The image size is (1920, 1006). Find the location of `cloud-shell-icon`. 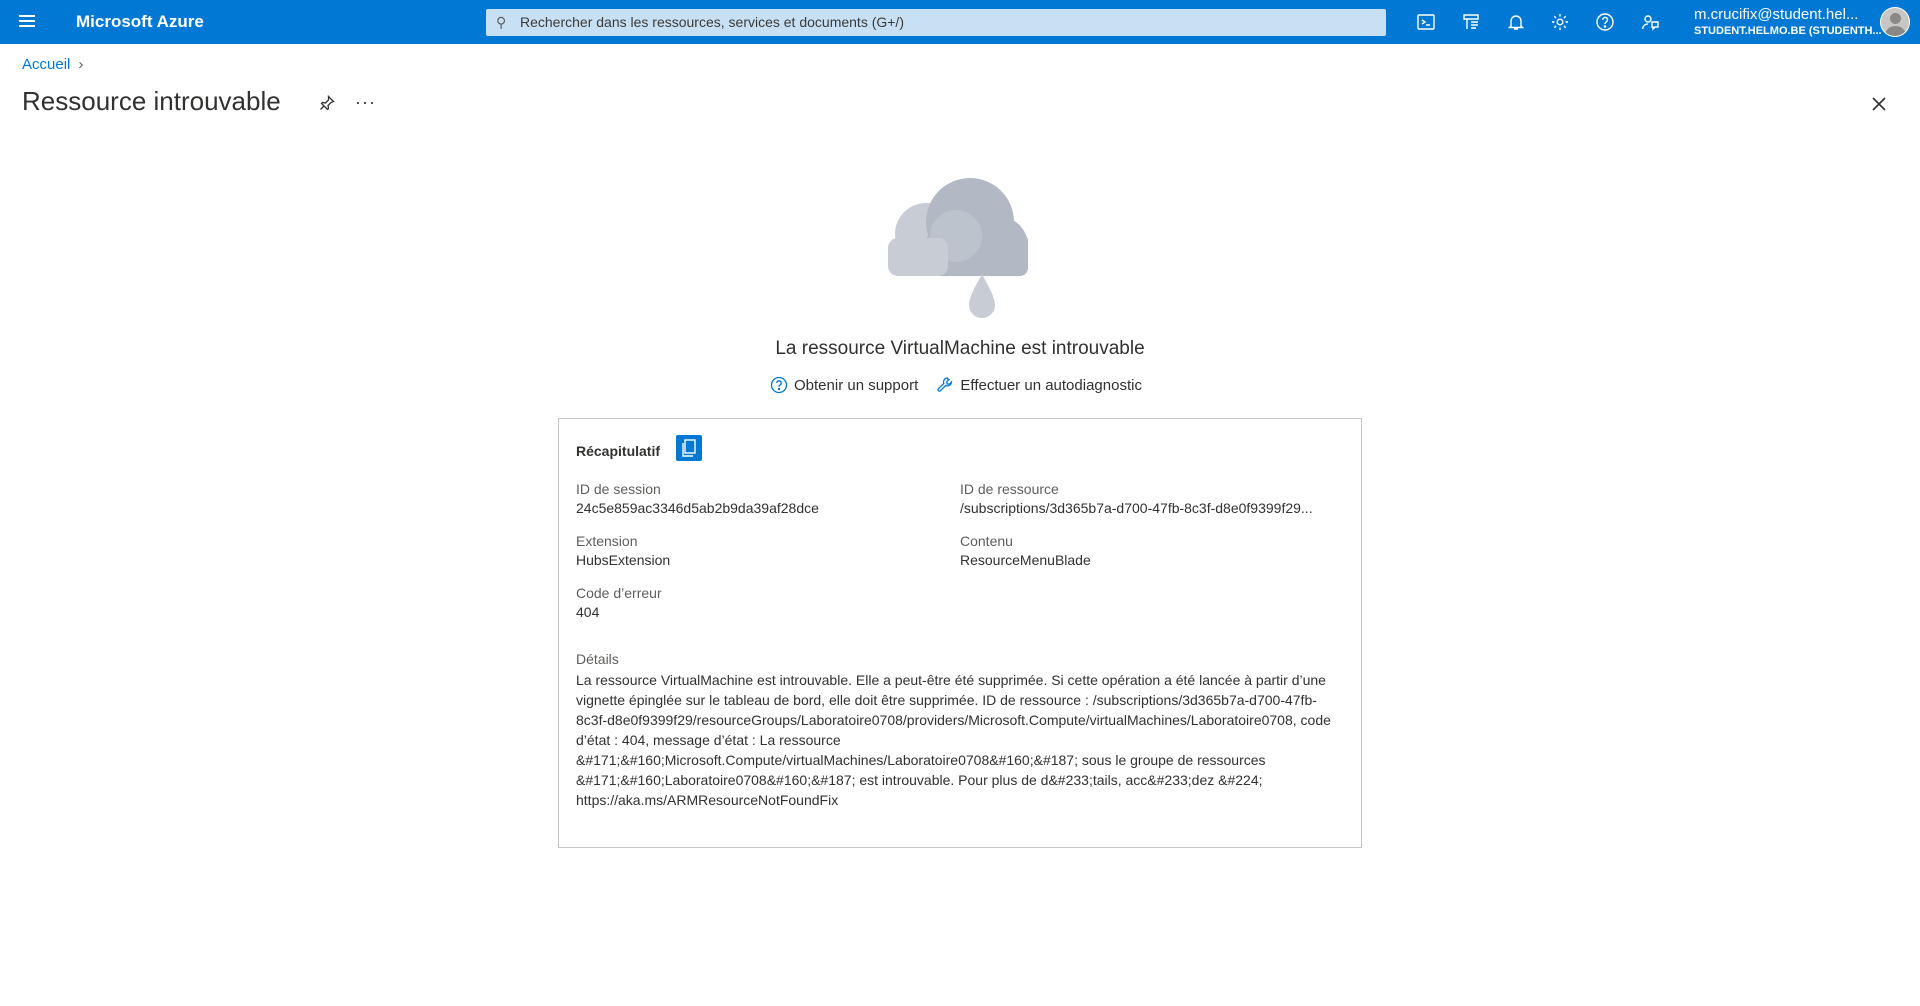

cloud-shell-icon is located at coordinates (1426, 22).